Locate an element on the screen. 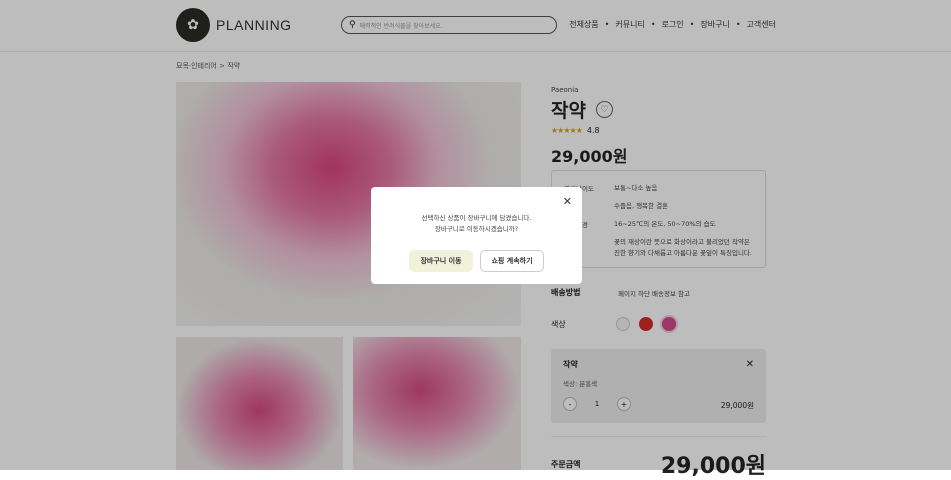 This screenshot has width=951, height=480. modal-question: 장바구니로 이동하시겠습니까? is located at coordinates (476, 229).